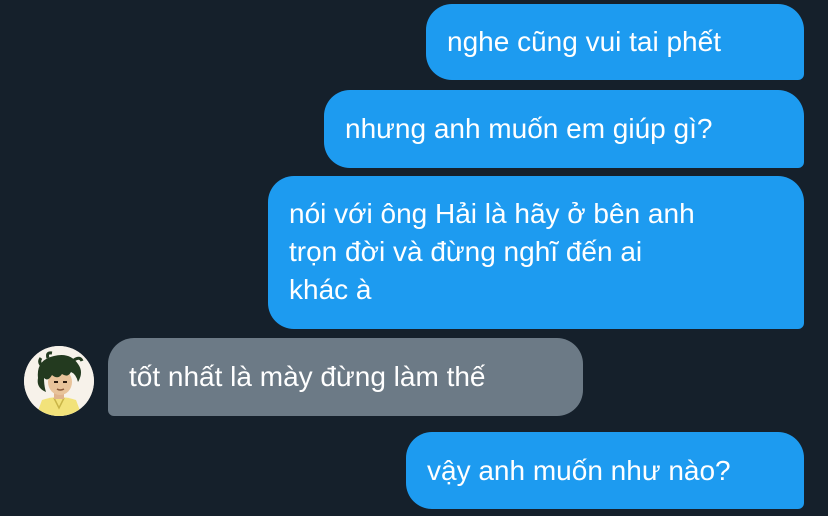  I want to click on contact-avatar, so click(59, 381).